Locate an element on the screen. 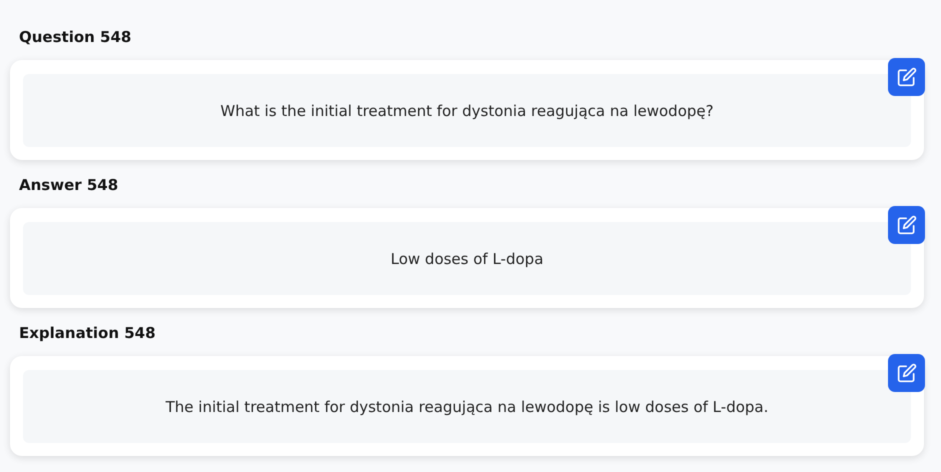 The image size is (941, 472). section-heading: Explanation 548 is located at coordinates (88, 333).